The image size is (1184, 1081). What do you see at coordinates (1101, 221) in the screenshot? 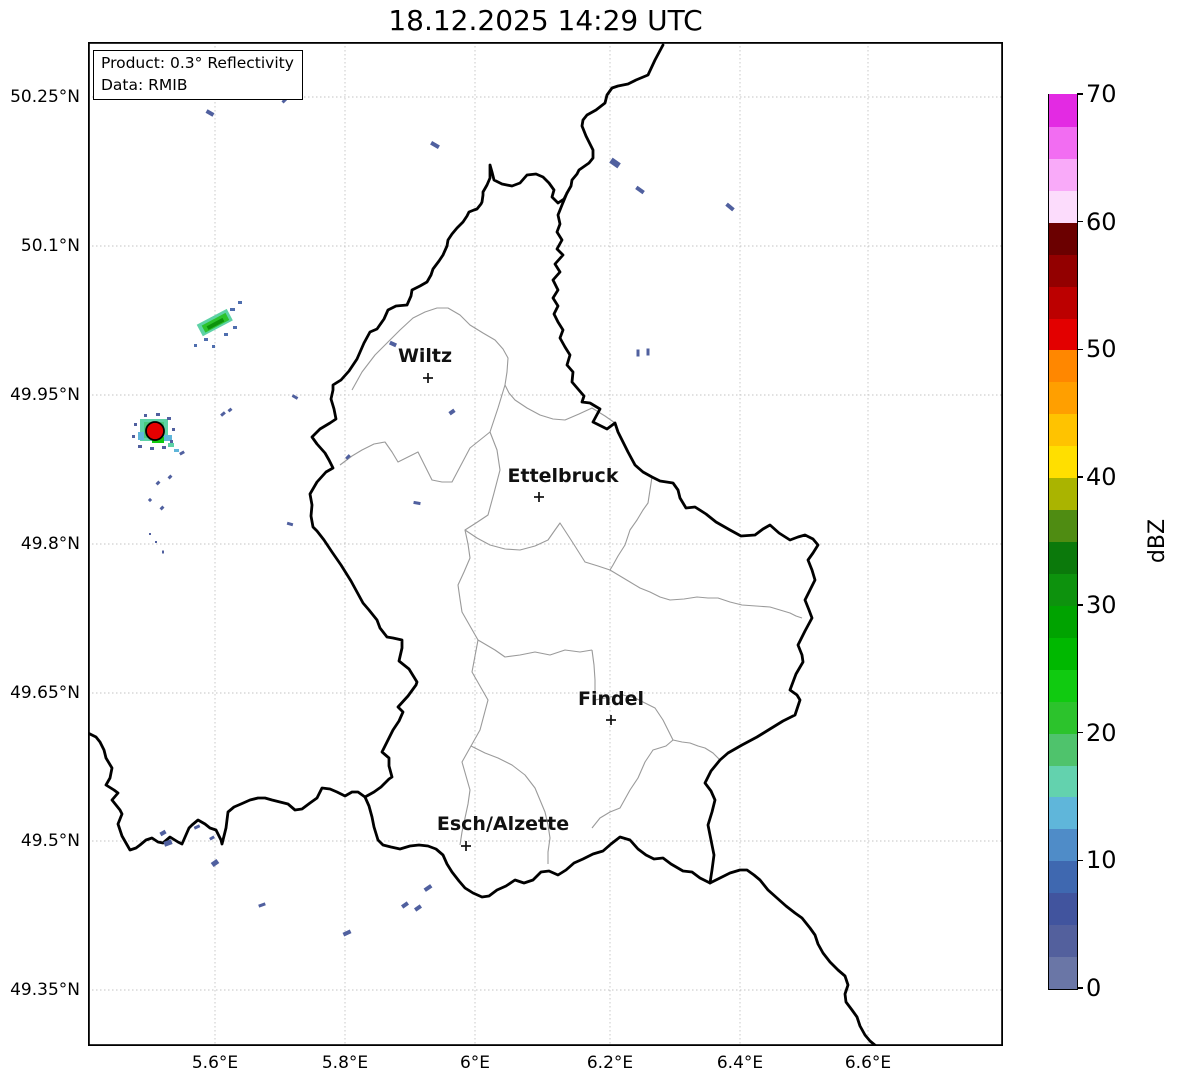
I see `colorbar-tick-label: 60` at bounding box center [1101, 221].